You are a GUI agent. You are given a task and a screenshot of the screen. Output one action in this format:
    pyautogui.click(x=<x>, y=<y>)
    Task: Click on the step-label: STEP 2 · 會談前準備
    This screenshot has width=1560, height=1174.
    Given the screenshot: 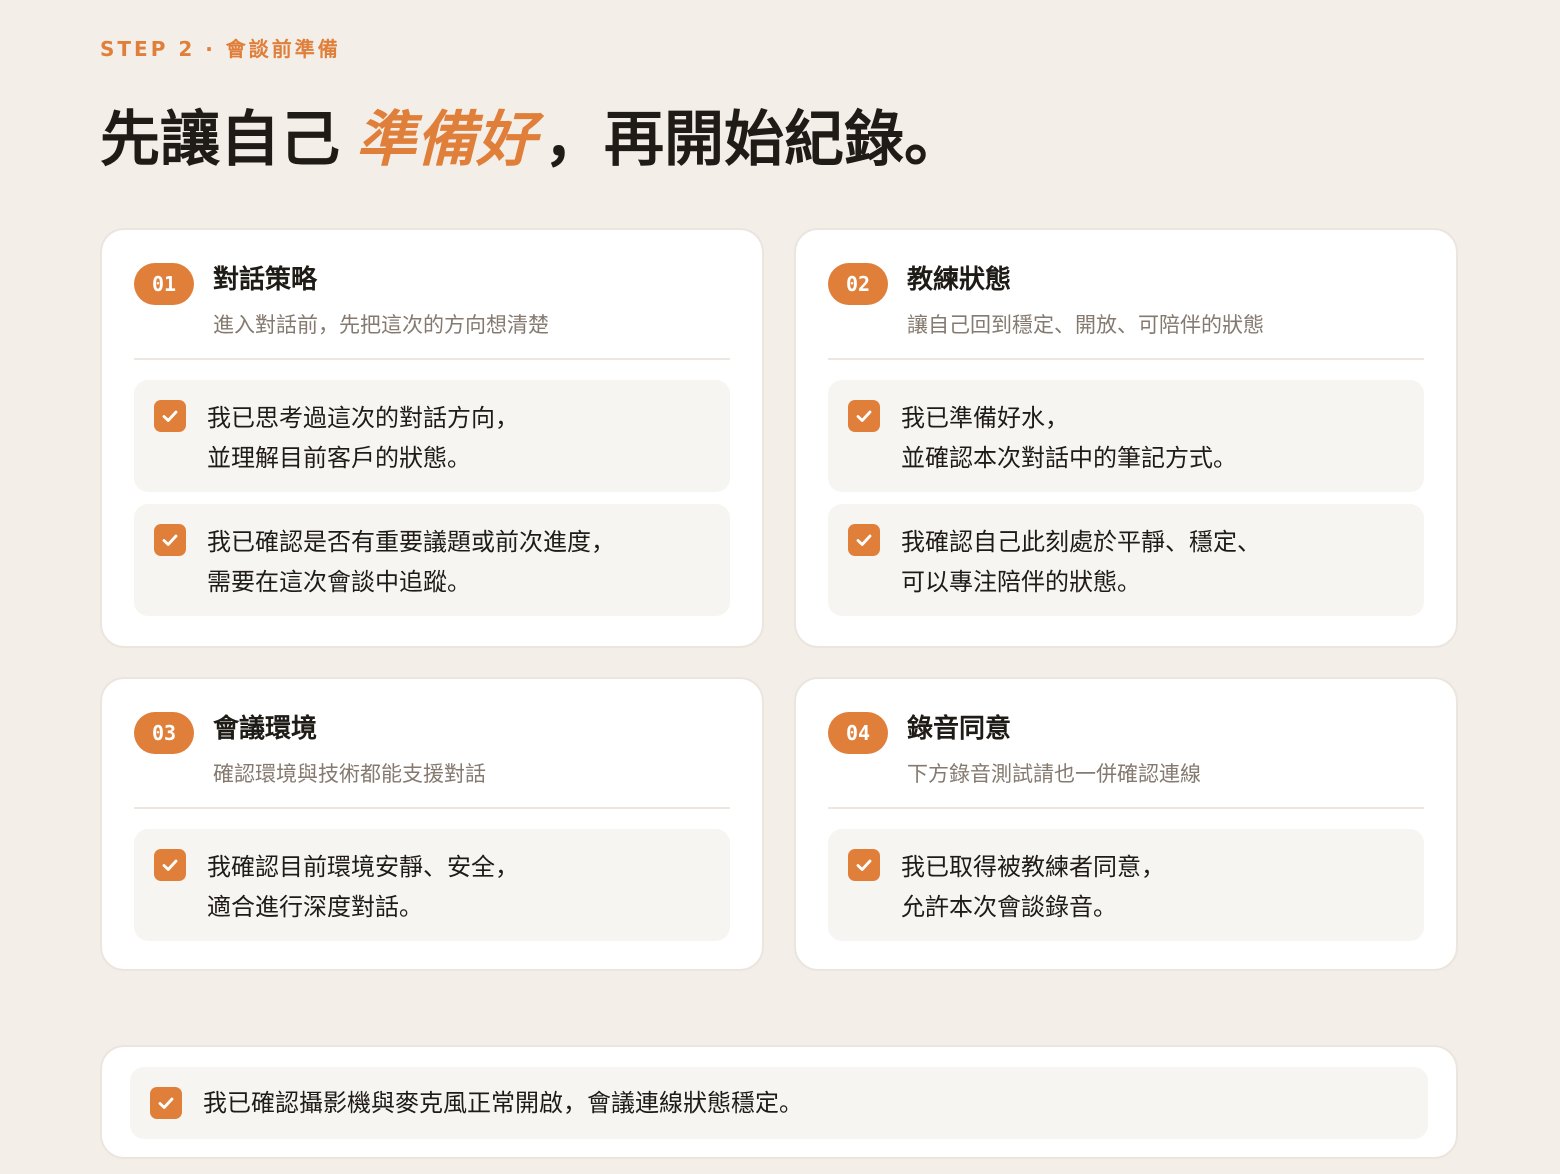 What is the action you would take?
    pyautogui.click(x=220, y=49)
    